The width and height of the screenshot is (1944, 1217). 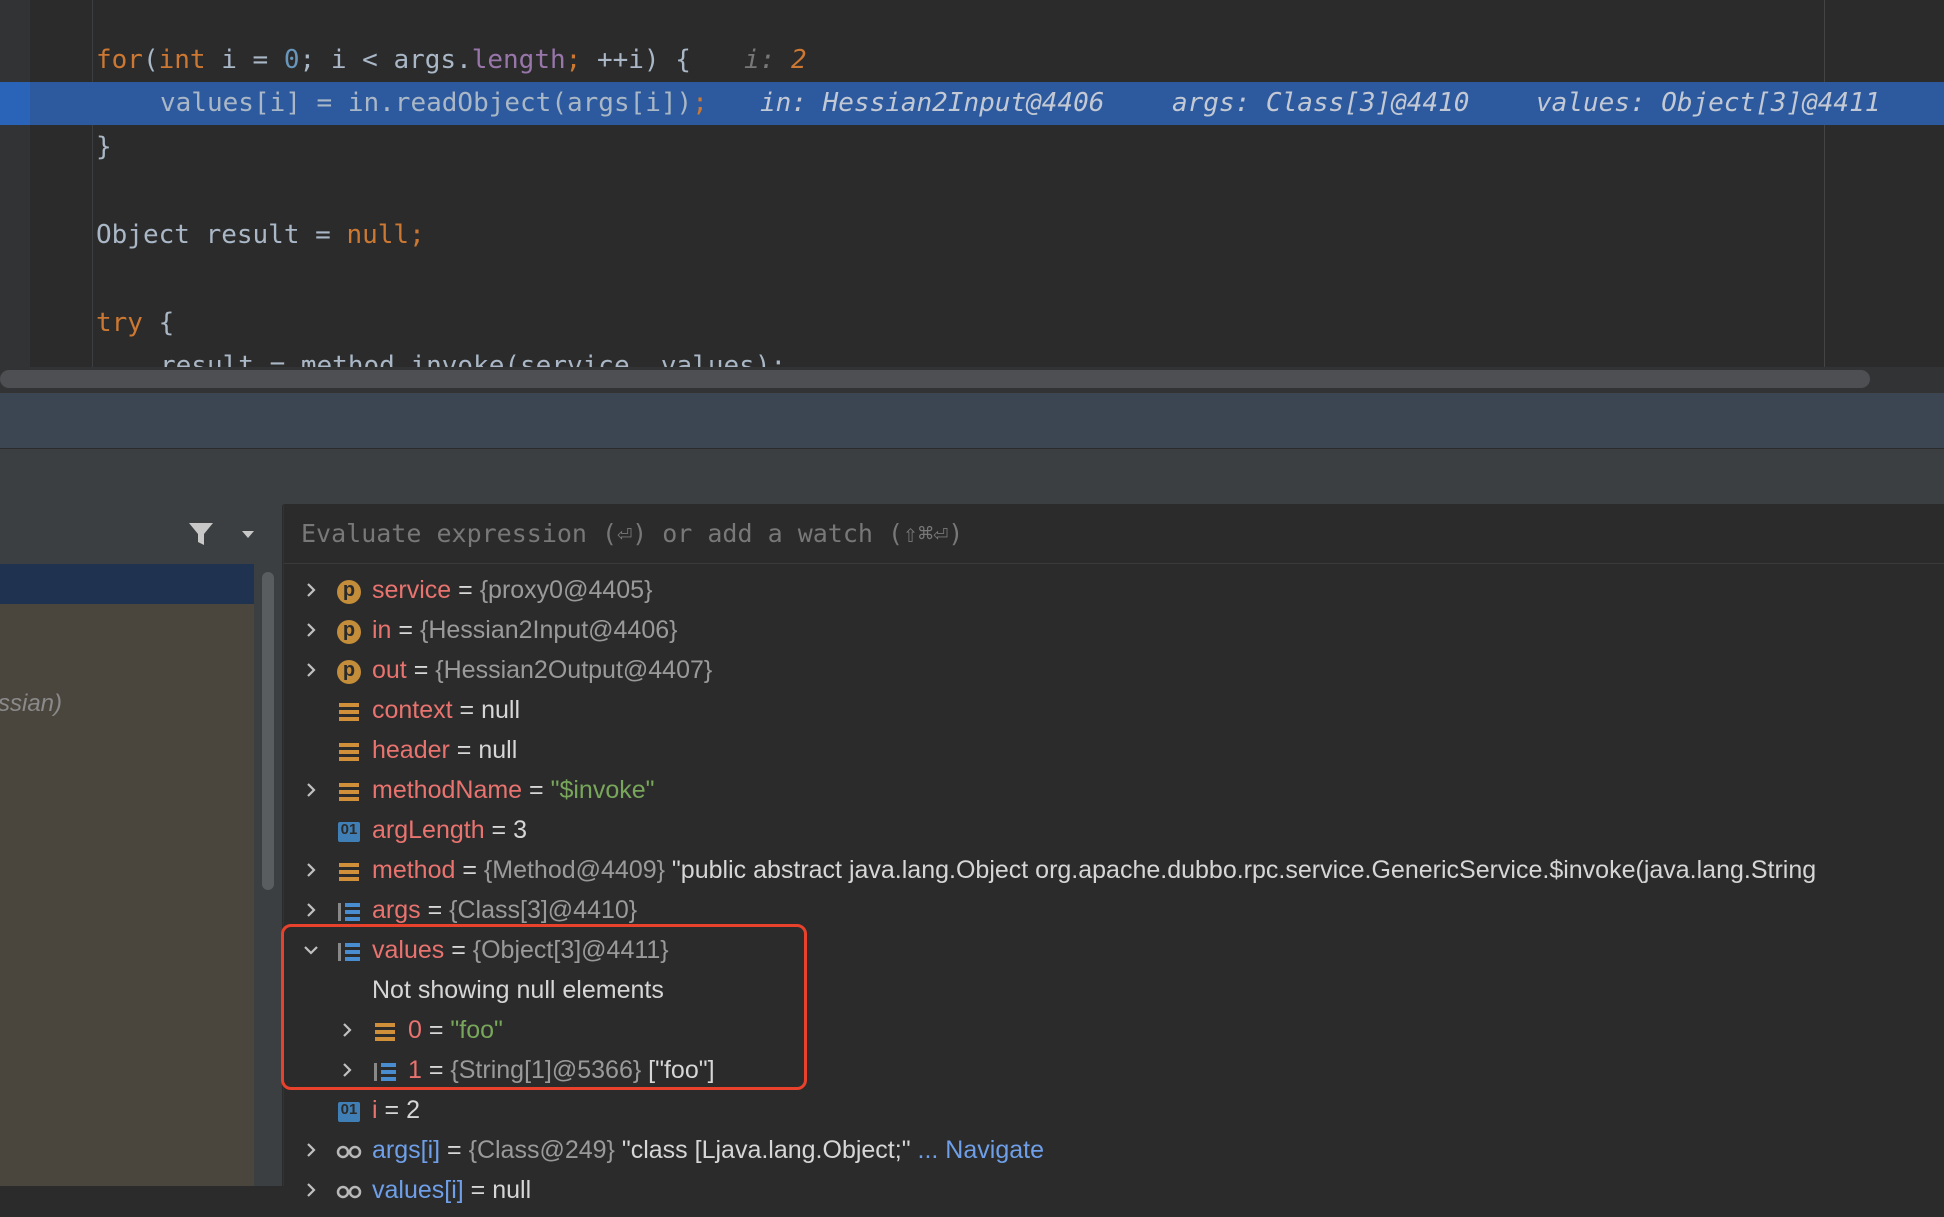 I want to click on code-statement: }, so click(x=104, y=147).